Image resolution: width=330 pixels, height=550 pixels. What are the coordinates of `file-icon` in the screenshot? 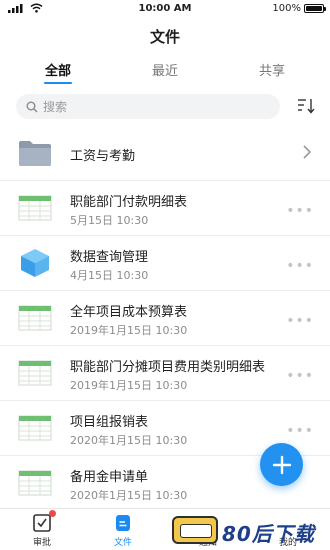 It's located at (123, 523).